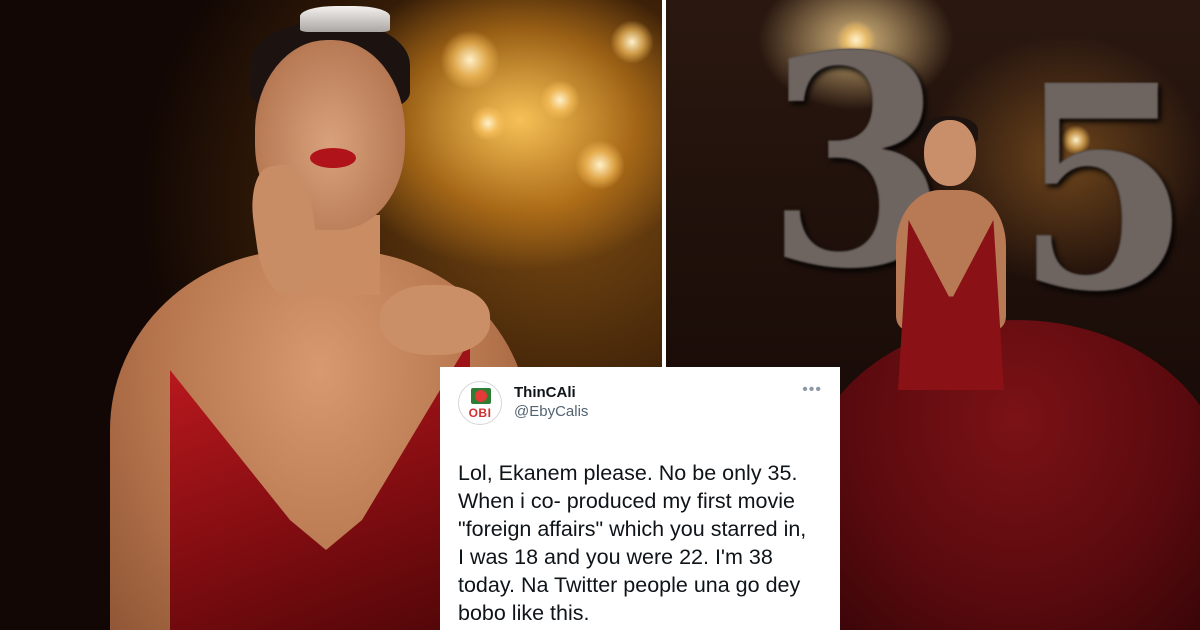  Describe the element at coordinates (481, 396) in the screenshot. I see `party-logo-icon` at that location.